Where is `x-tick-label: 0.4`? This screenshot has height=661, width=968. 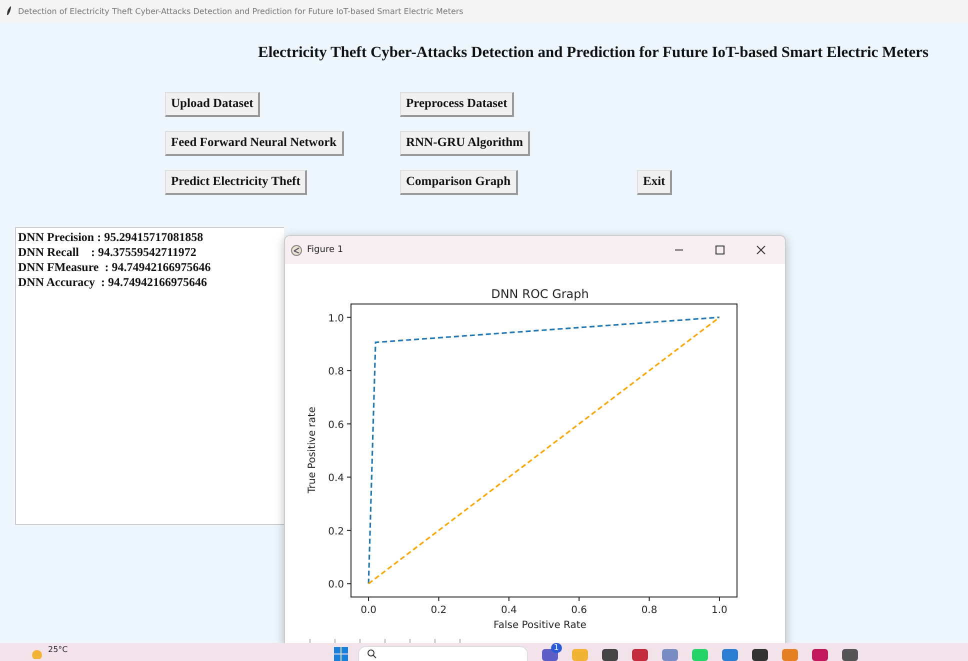
x-tick-label: 0.4 is located at coordinates (508, 610).